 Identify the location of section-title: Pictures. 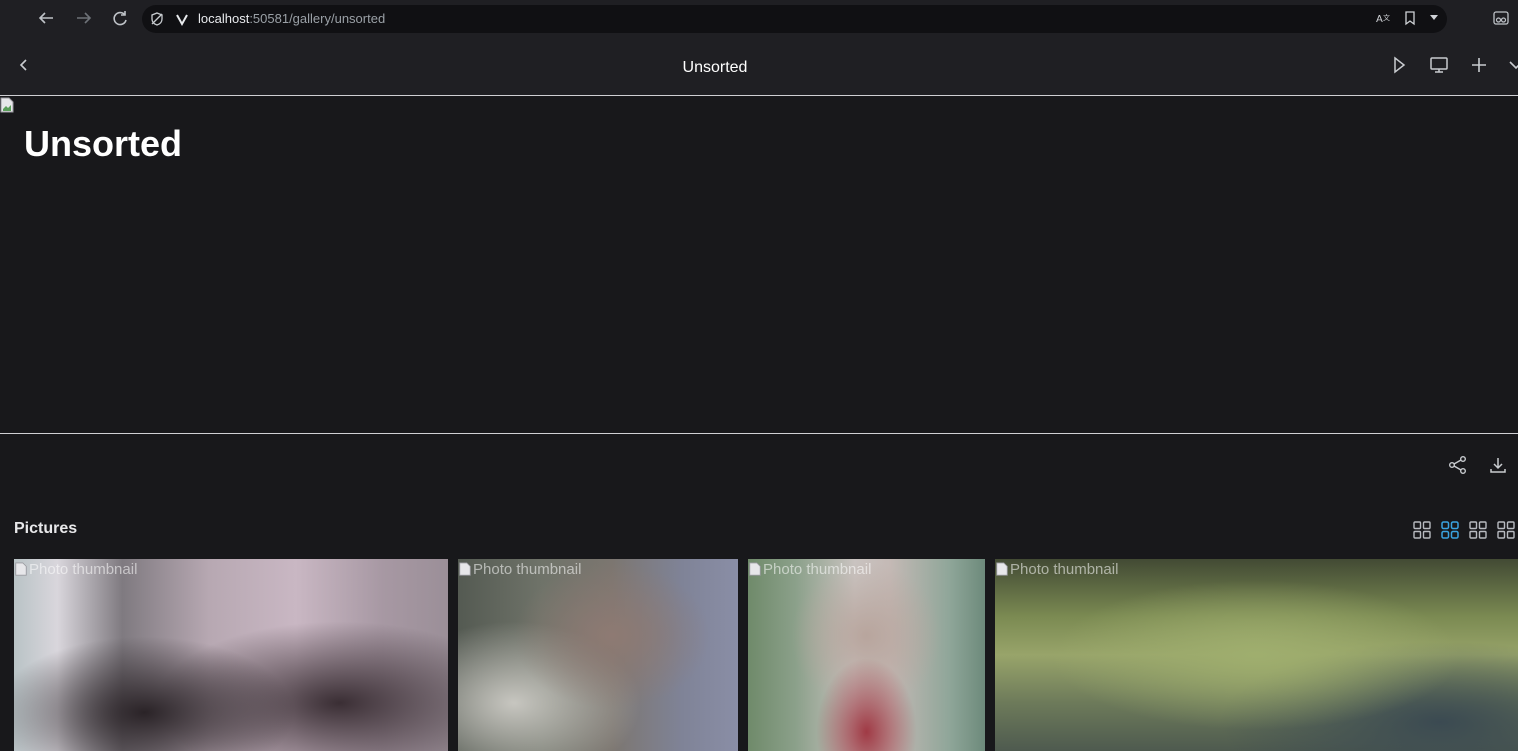
(46, 528).